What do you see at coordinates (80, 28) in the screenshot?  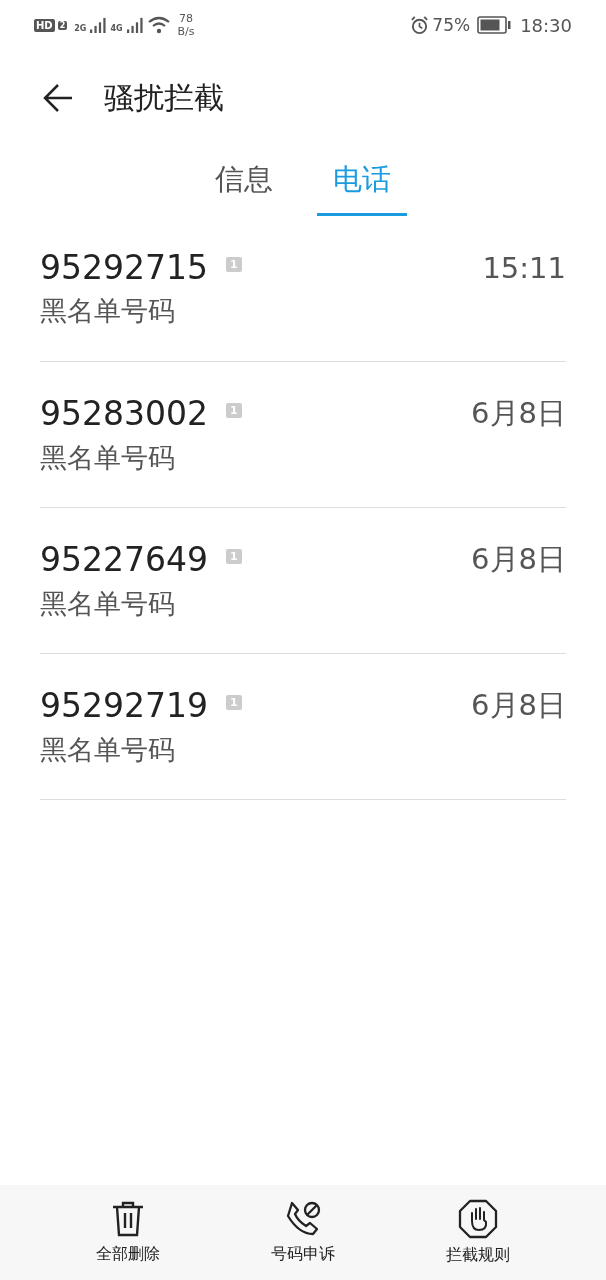 I see `network-type: 2G` at bounding box center [80, 28].